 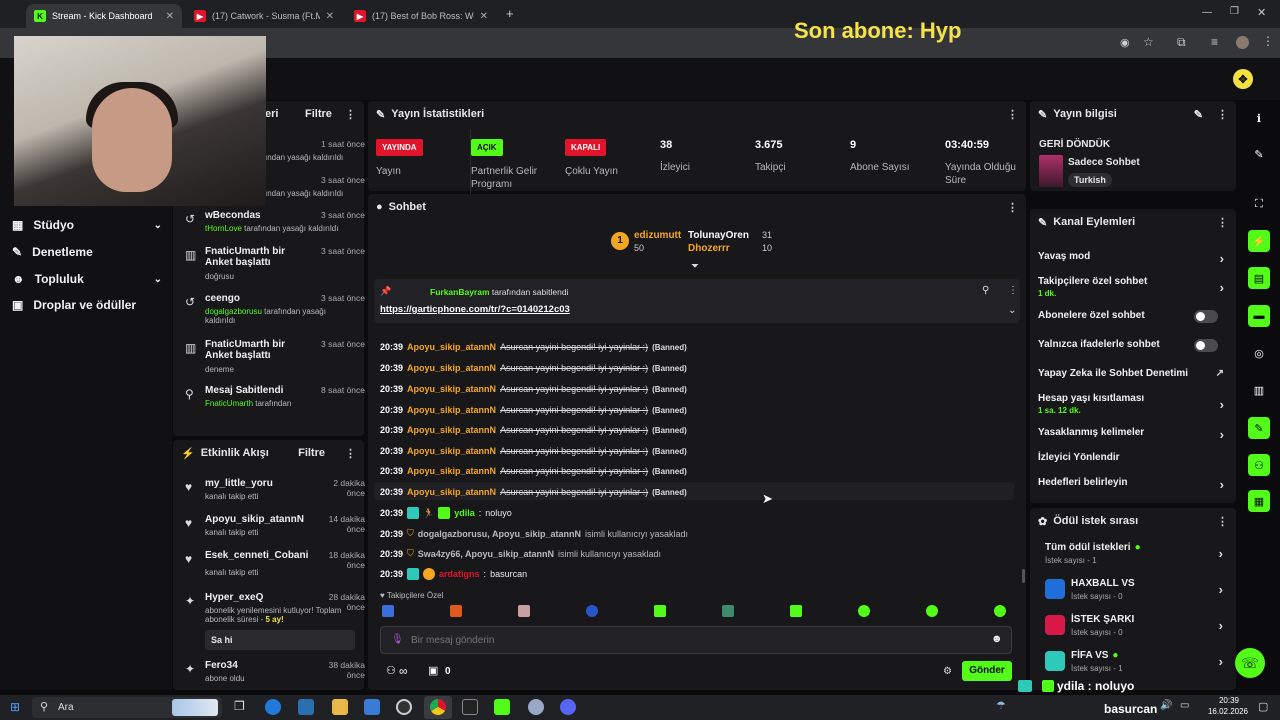 I want to click on edge-icon, so click(x=273, y=707).